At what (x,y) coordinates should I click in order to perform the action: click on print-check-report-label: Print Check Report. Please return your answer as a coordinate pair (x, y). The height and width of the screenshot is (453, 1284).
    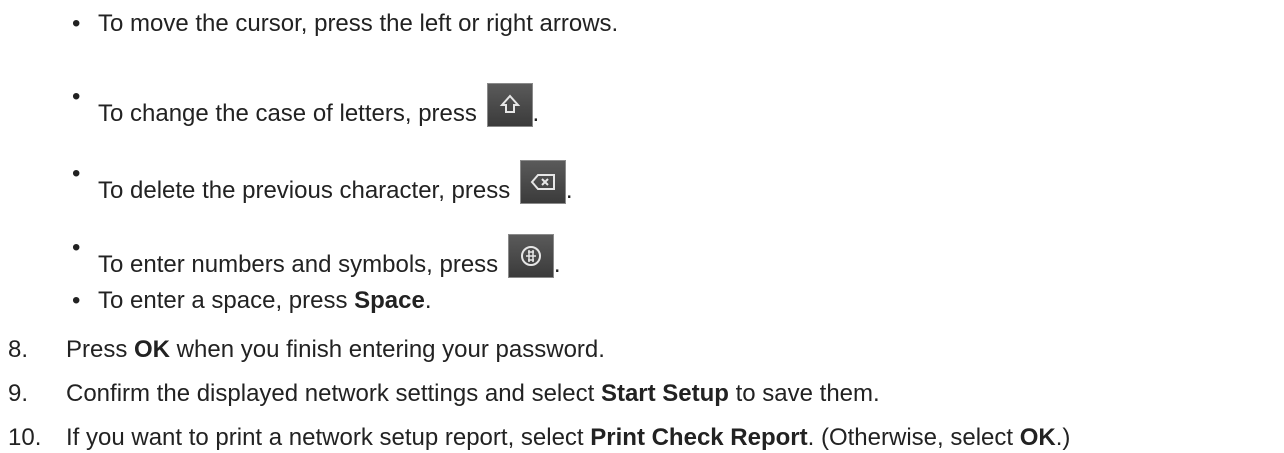
    Looking at the image, I should click on (699, 437).